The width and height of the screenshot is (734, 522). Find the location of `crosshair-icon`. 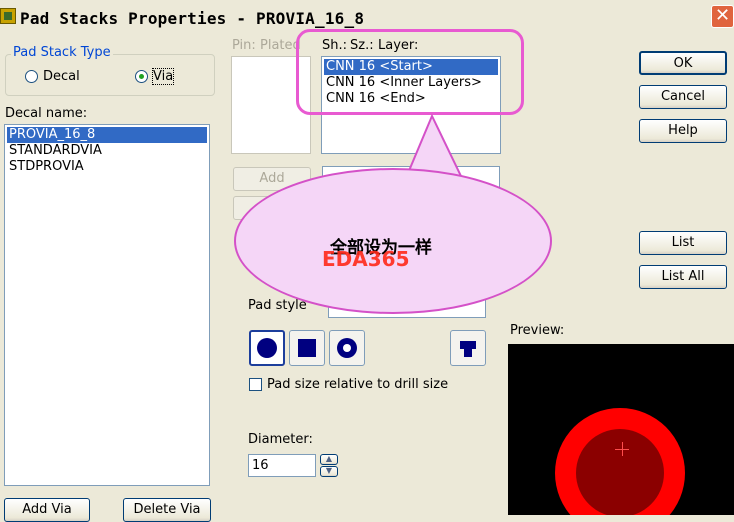

crosshair-icon is located at coordinates (622, 449).